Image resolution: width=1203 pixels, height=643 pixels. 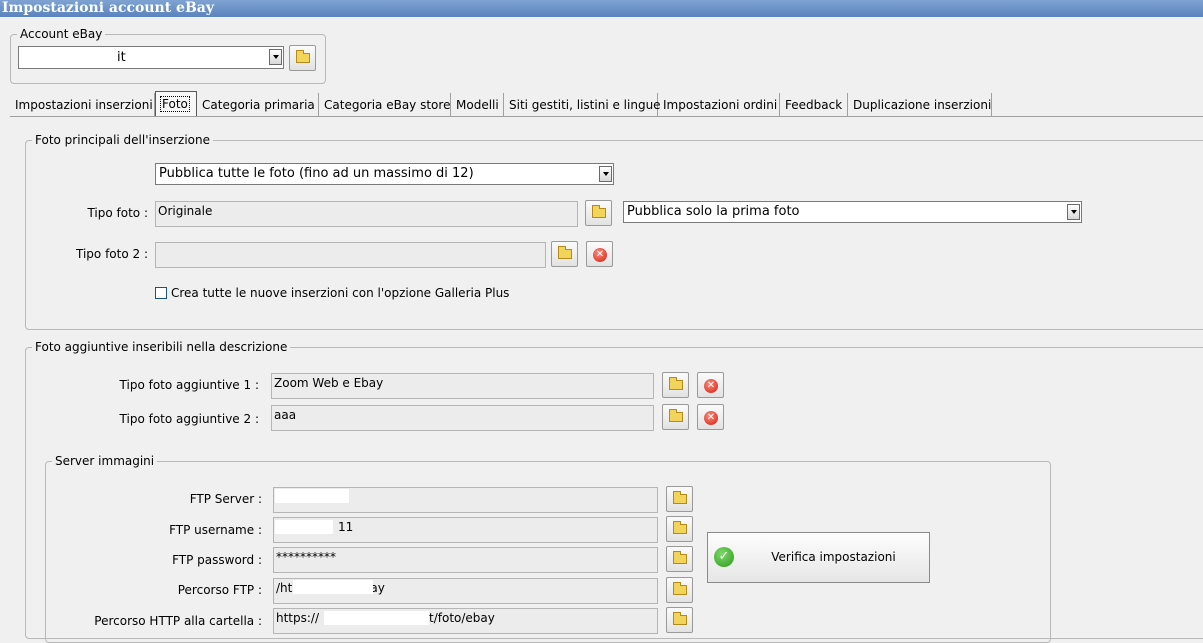 I want to click on extra-type1-delete-button: ✕, so click(x=710, y=385).